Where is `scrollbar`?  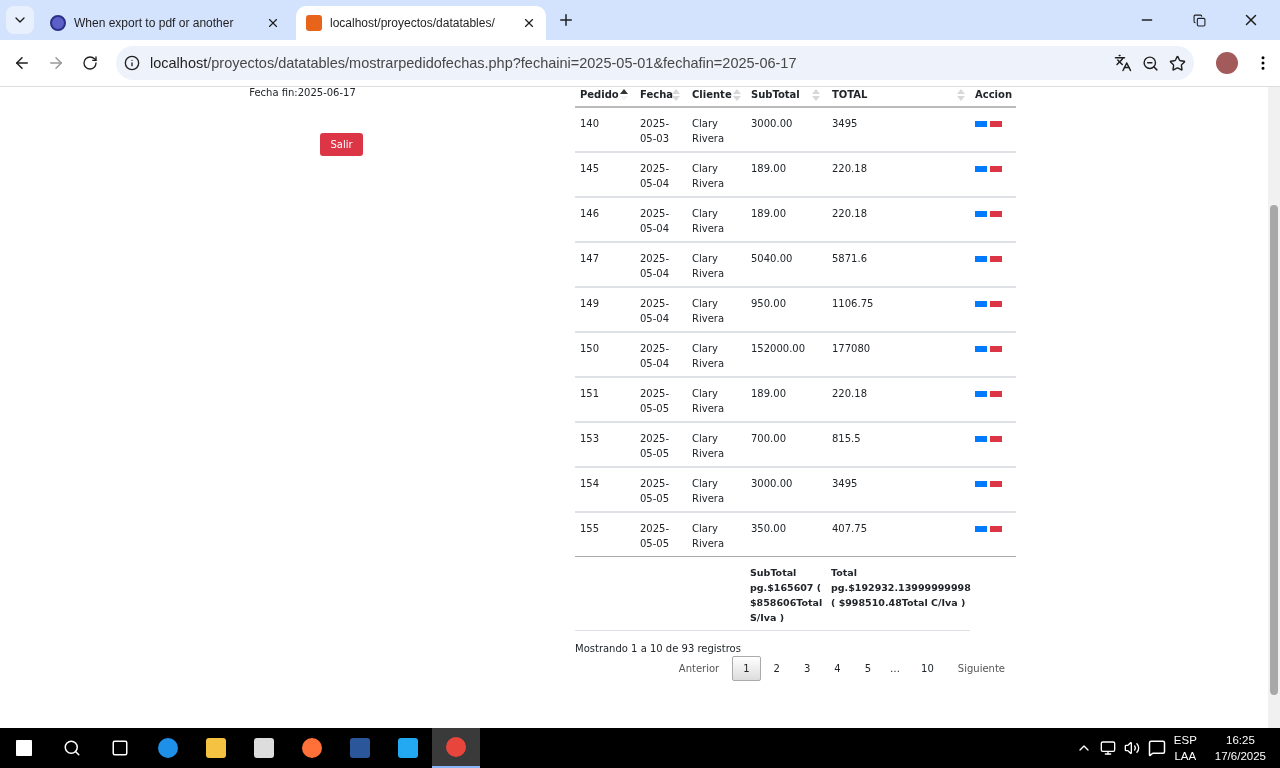 scrollbar is located at coordinates (1274, 407).